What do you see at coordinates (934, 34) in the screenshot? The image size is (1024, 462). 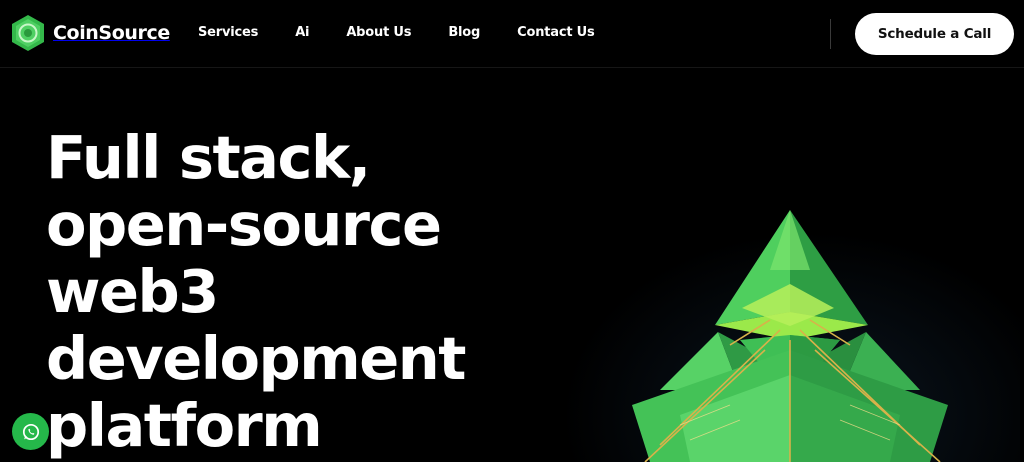 I see `schedule-call-button: Schedule a Call` at bounding box center [934, 34].